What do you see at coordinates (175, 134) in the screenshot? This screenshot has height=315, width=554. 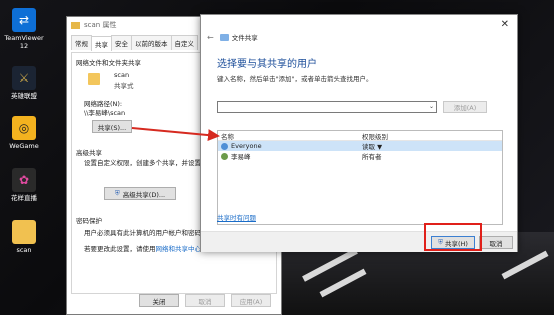 I see `annotation-arrow` at bounding box center [175, 134].